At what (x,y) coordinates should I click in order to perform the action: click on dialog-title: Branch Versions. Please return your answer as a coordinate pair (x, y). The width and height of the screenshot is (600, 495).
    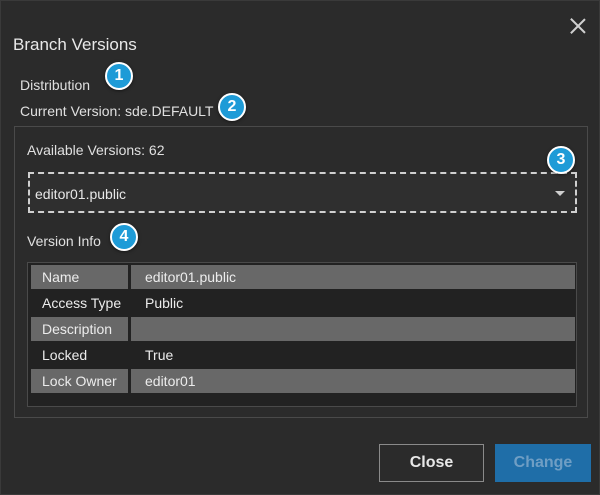
    Looking at the image, I should click on (75, 44).